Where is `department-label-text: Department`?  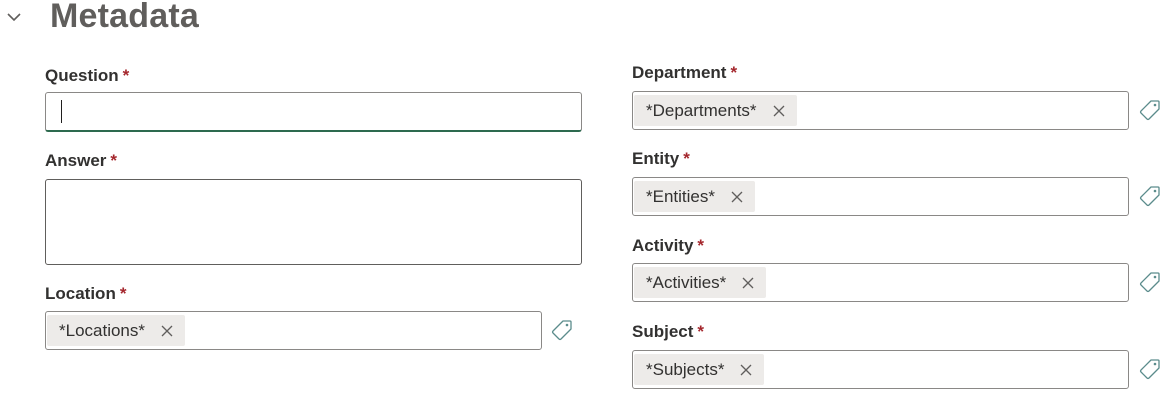 department-label-text: Department is located at coordinates (679, 72).